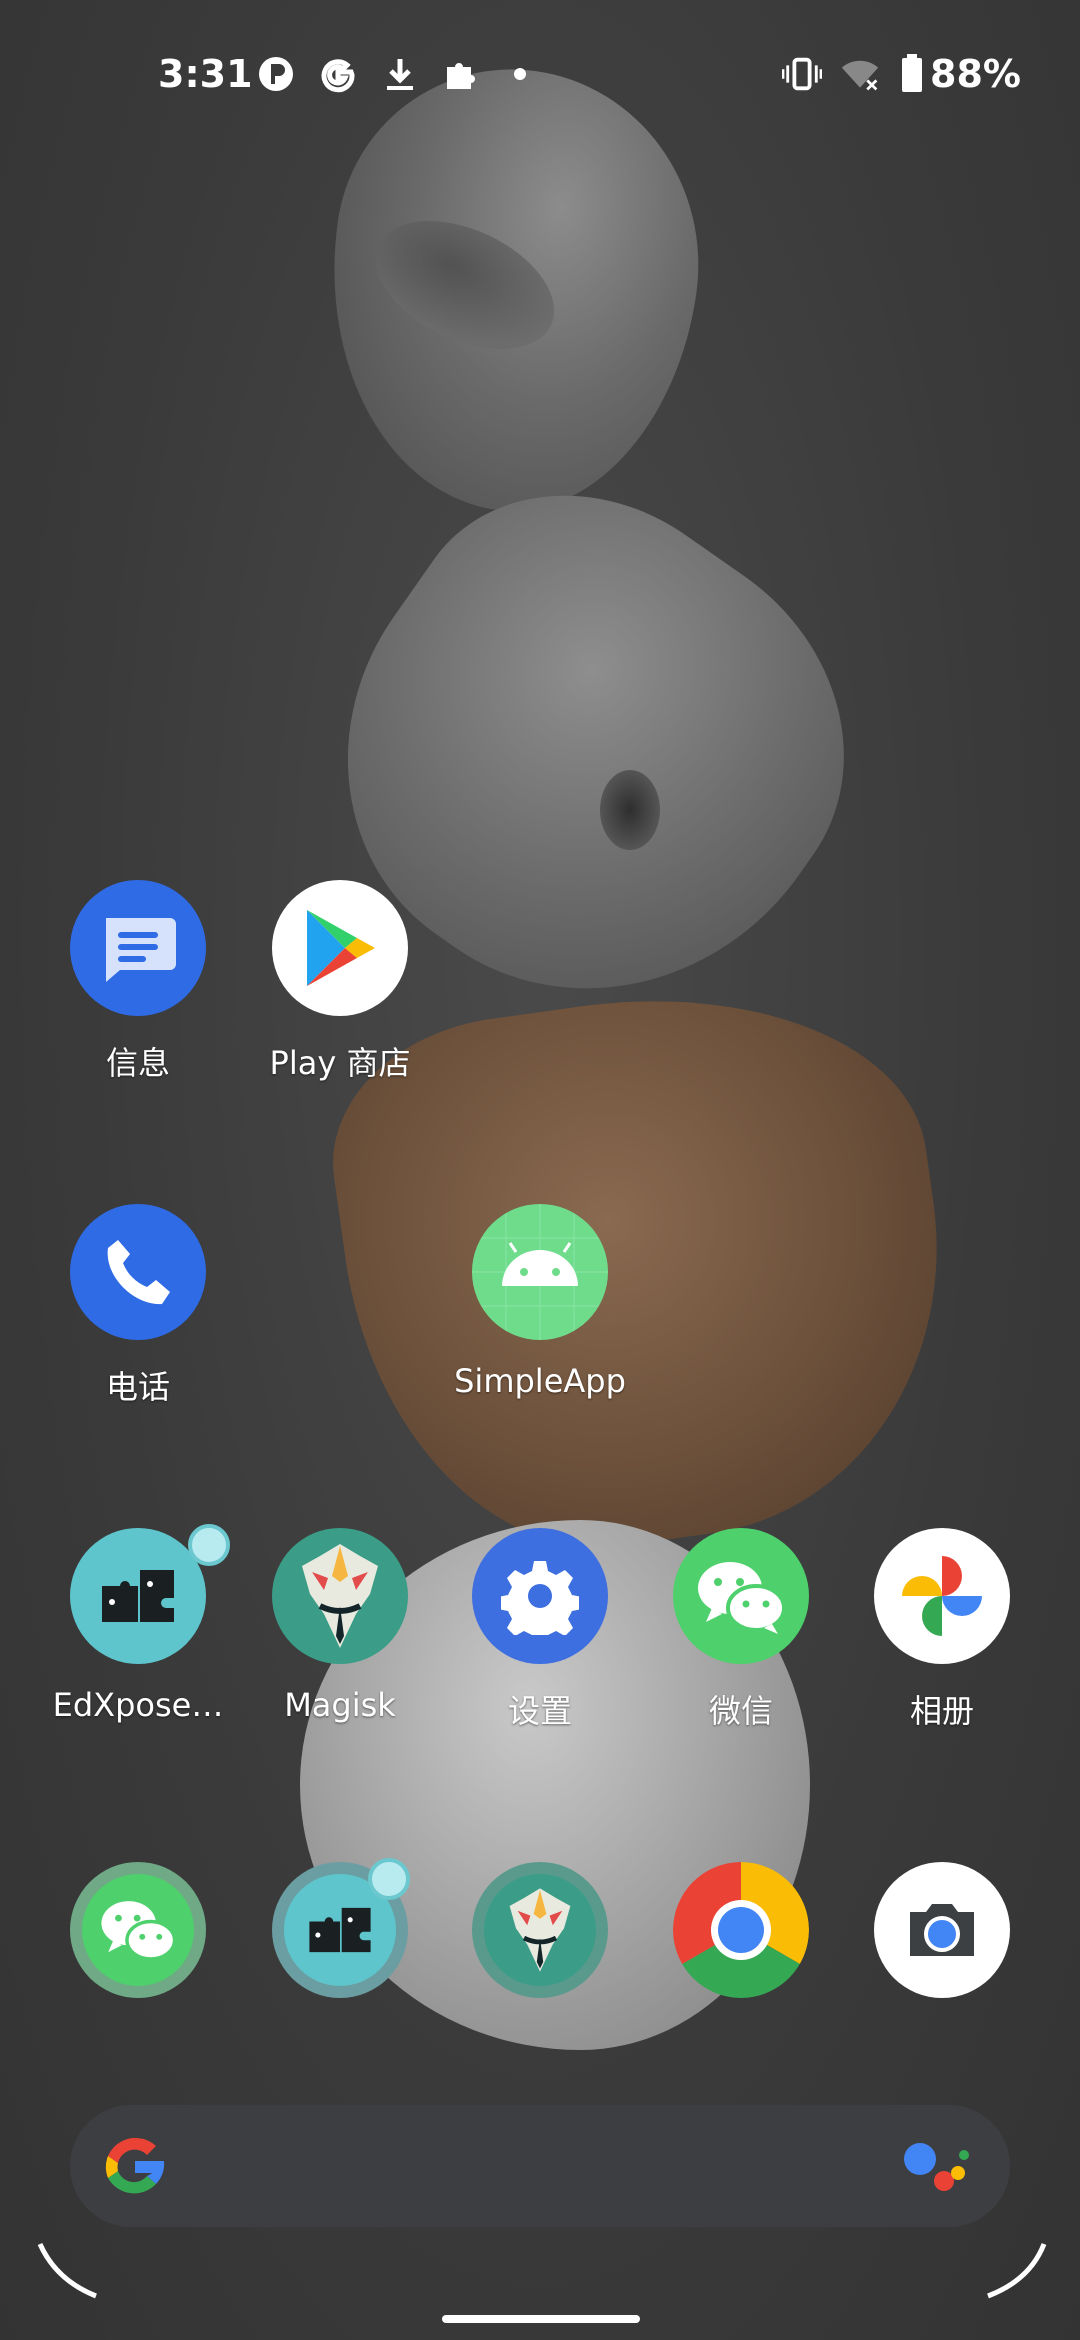 This screenshot has width=1080, height=2340. I want to click on rounded-corner-left, so click(71, 2272).